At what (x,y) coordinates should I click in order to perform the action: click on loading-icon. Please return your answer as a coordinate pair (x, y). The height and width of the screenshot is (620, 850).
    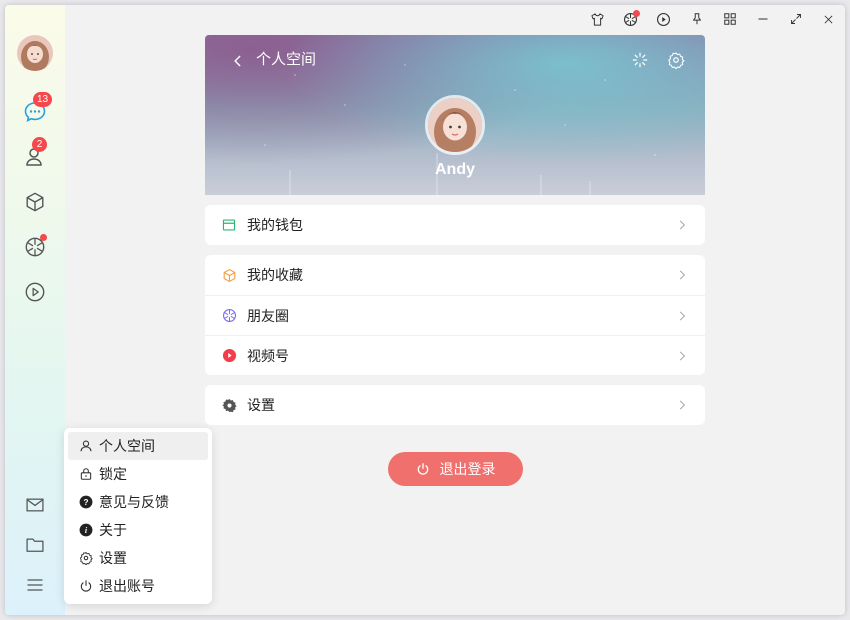
    Looking at the image, I should click on (640, 60).